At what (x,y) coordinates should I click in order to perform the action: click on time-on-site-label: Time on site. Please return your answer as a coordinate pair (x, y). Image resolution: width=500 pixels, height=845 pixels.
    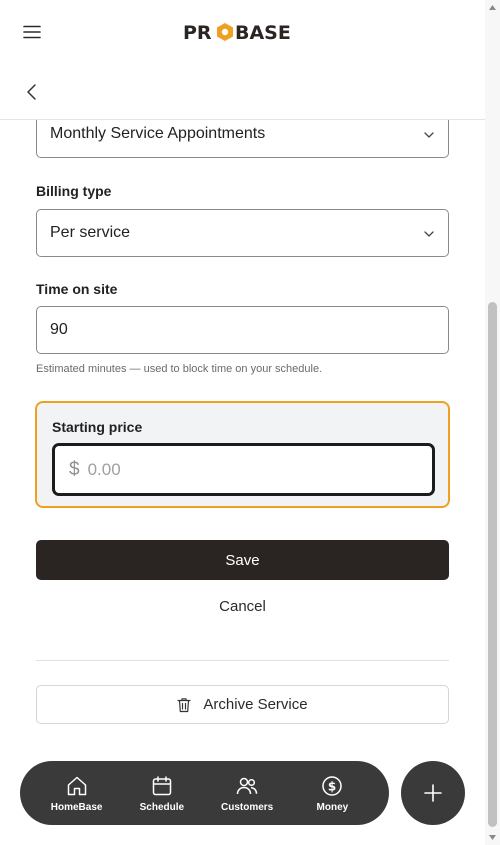
    Looking at the image, I should click on (77, 289).